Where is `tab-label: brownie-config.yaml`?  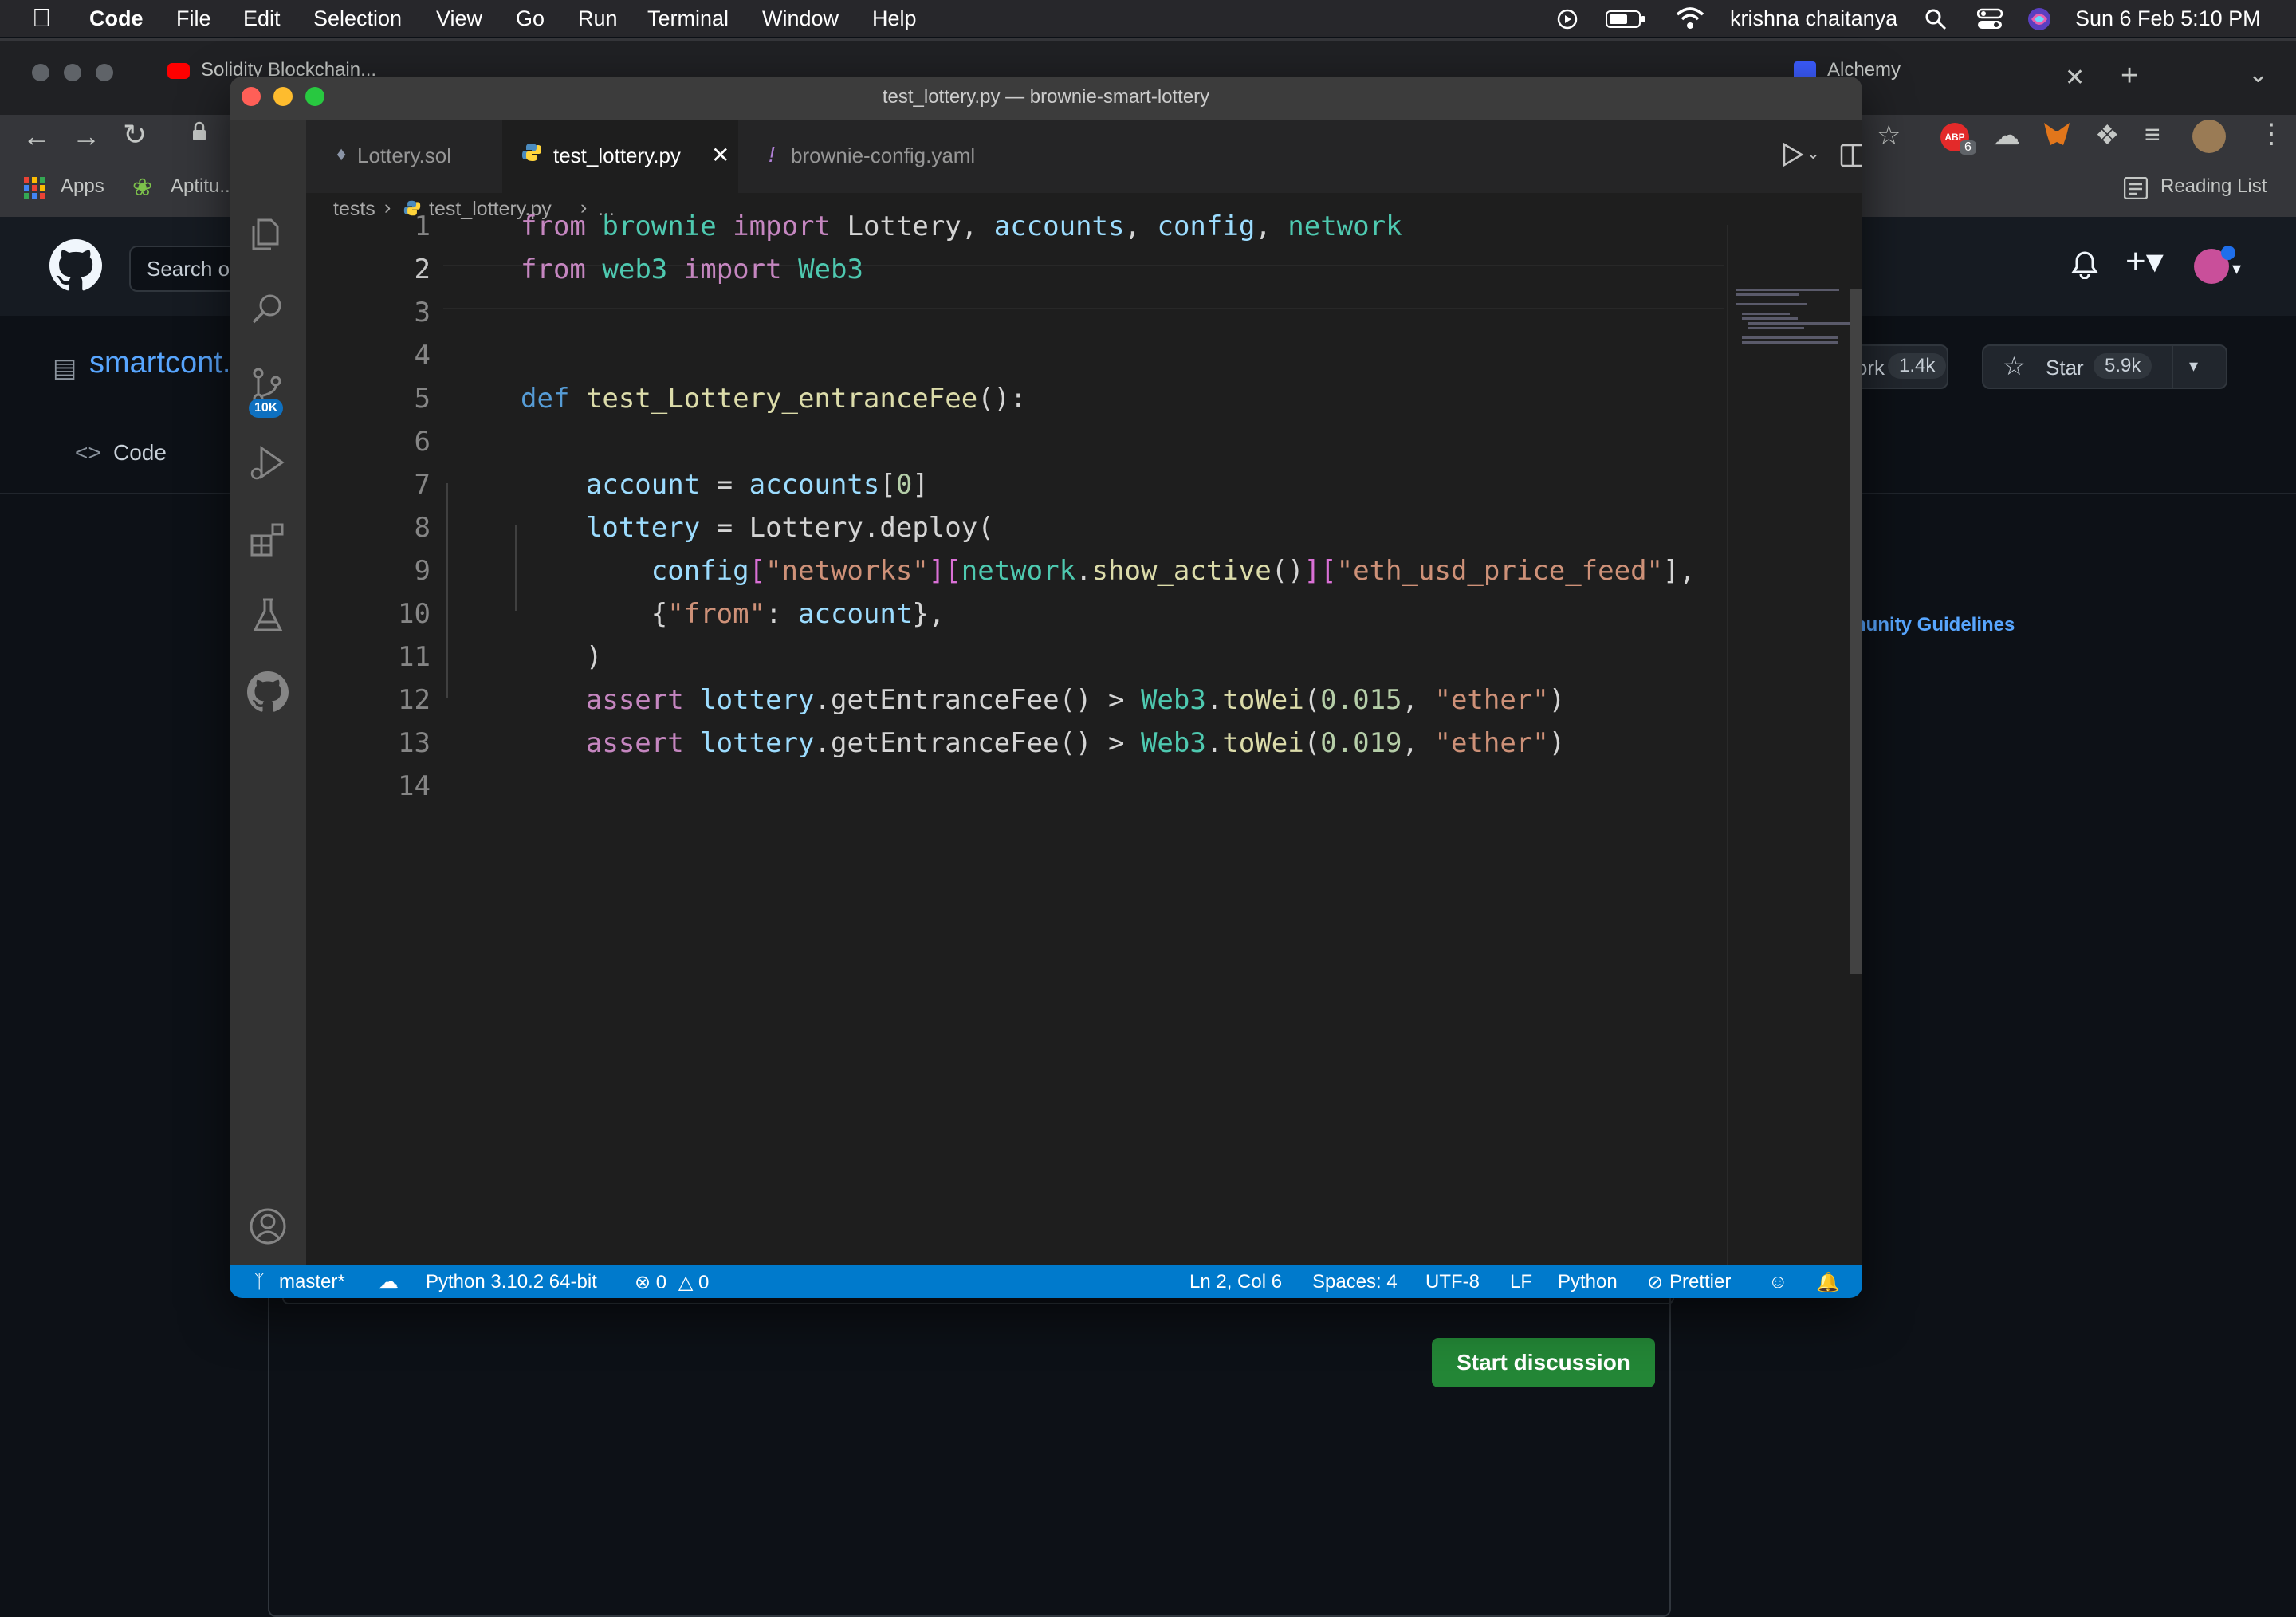 tab-label: brownie-config.yaml is located at coordinates (883, 156).